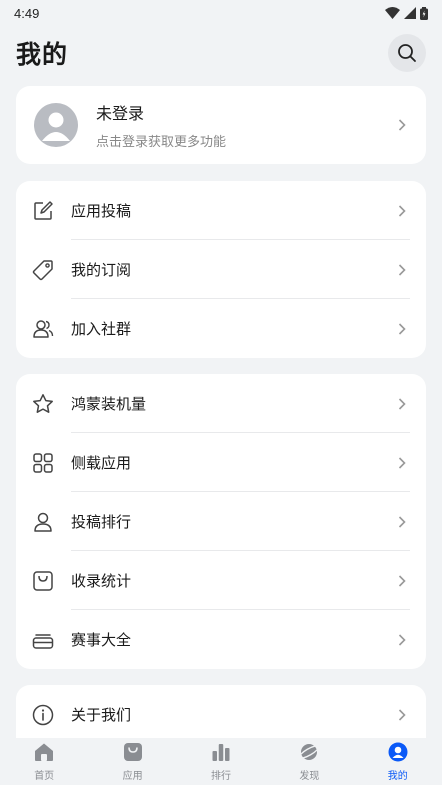 The image size is (442, 785). What do you see at coordinates (43, 329) in the screenshot?
I see `group-icon` at bounding box center [43, 329].